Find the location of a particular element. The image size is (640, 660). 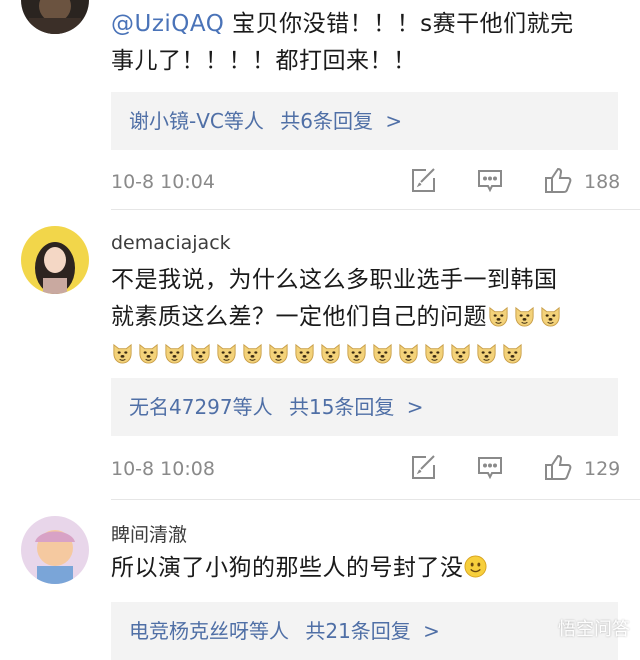

username: 睥间清澈 is located at coordinates (149, 533).